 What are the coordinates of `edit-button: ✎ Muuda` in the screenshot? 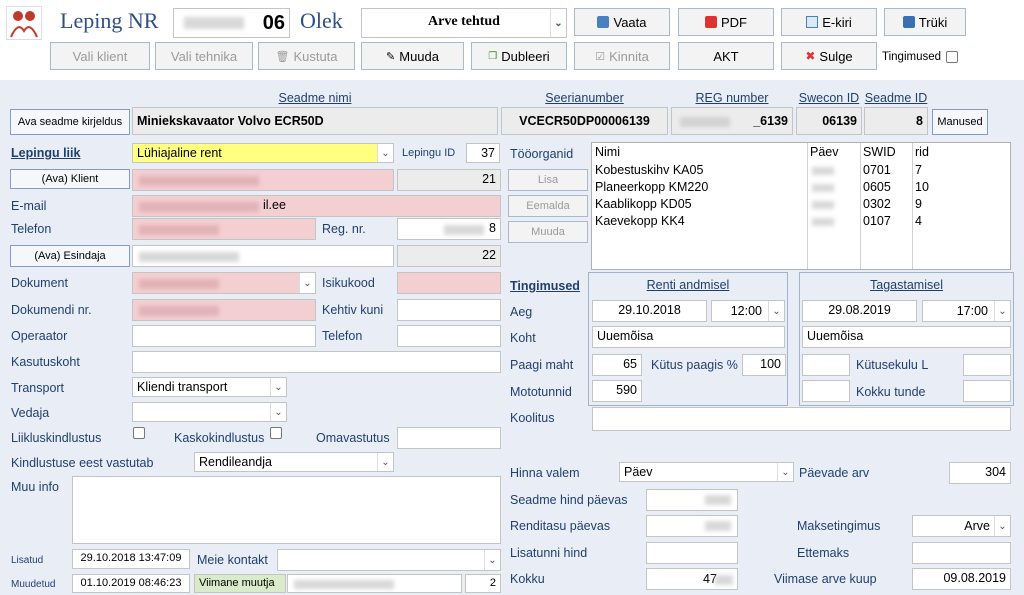 It's located at (412, 56).